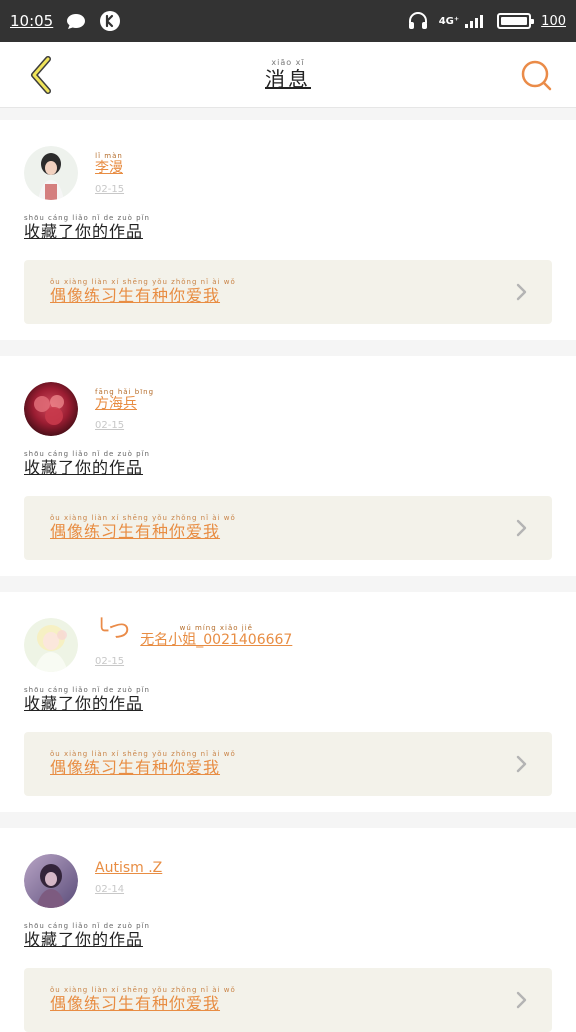 This screenshot has height=1032, width=576. I want to click on page-title: xiāo xī 消息, so click(288, 74).